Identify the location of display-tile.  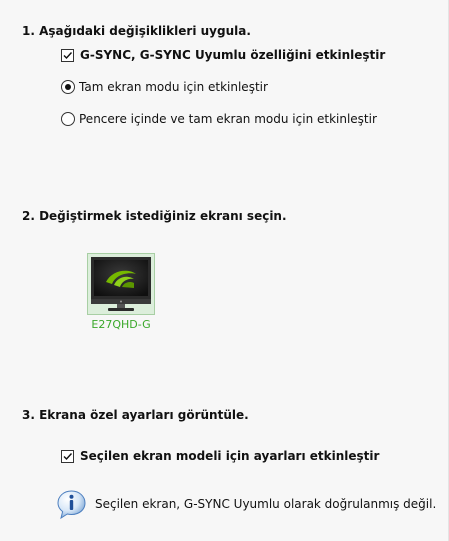
(121, 284).